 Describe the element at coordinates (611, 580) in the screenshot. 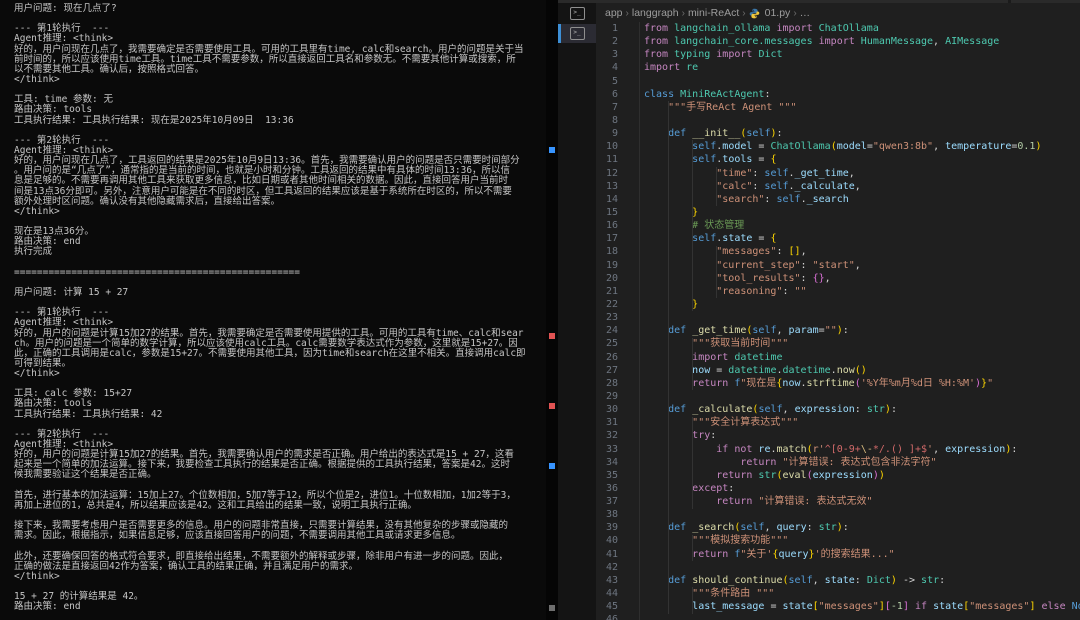

I see `line-number: 43` at that location.